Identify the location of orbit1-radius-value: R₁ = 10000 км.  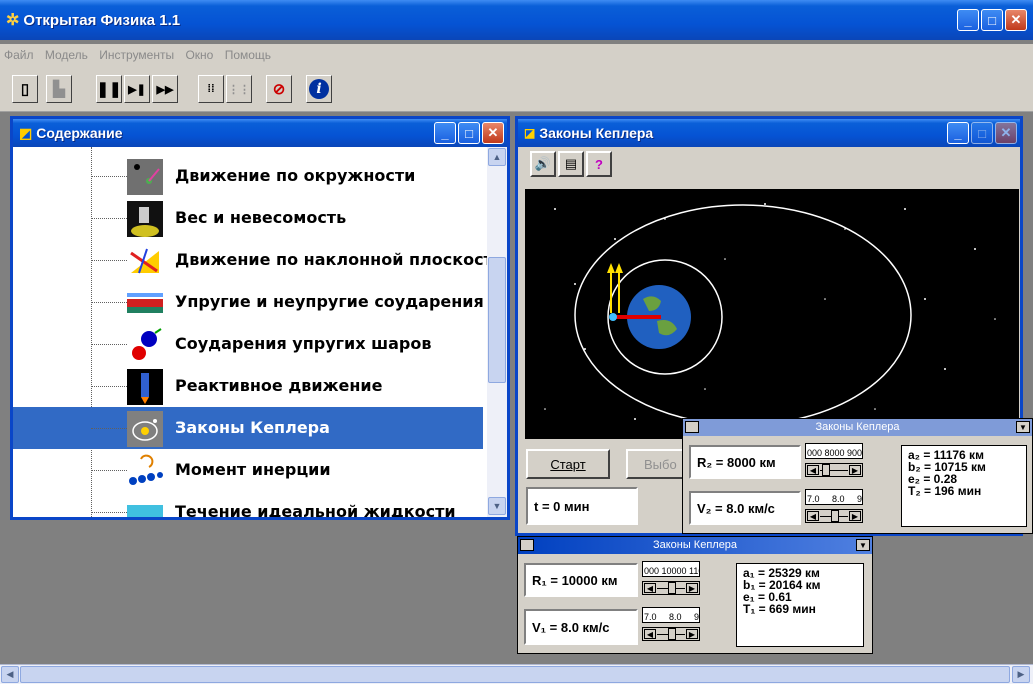
(575, 580).